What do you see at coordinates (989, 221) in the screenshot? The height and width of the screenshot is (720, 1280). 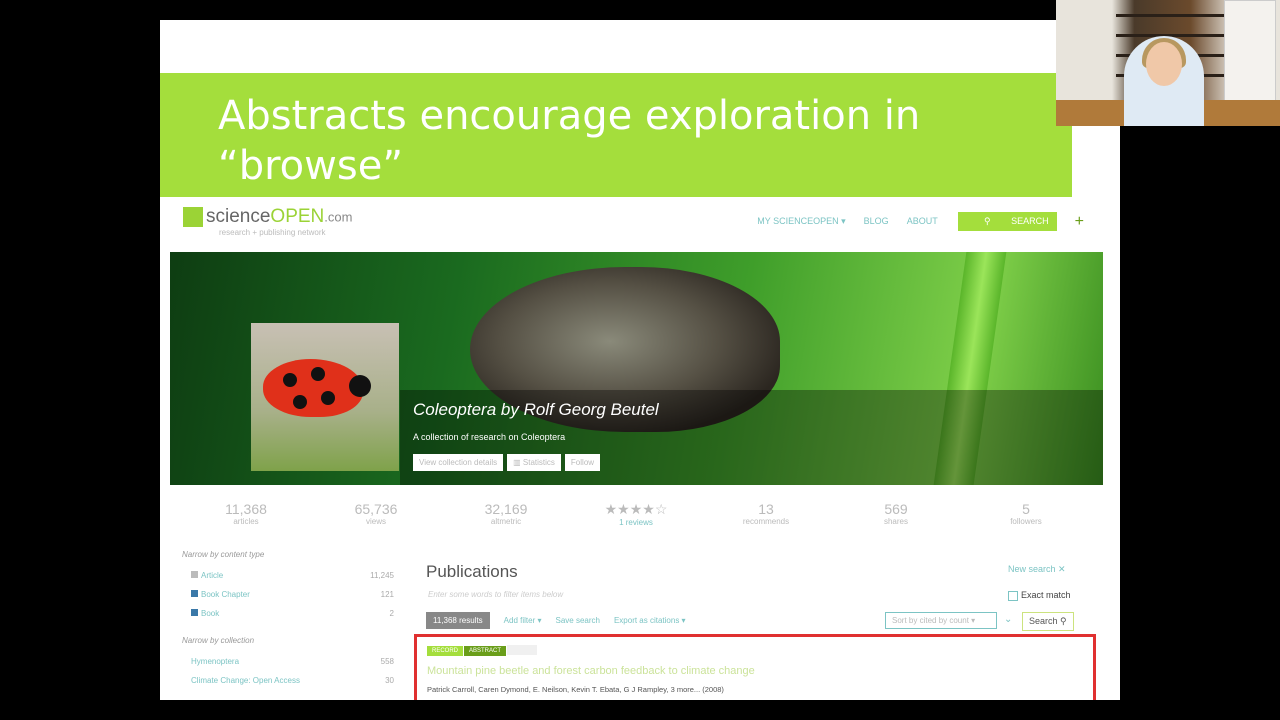 I see `search-icon: ⚲` at bounding box center [989, 221].